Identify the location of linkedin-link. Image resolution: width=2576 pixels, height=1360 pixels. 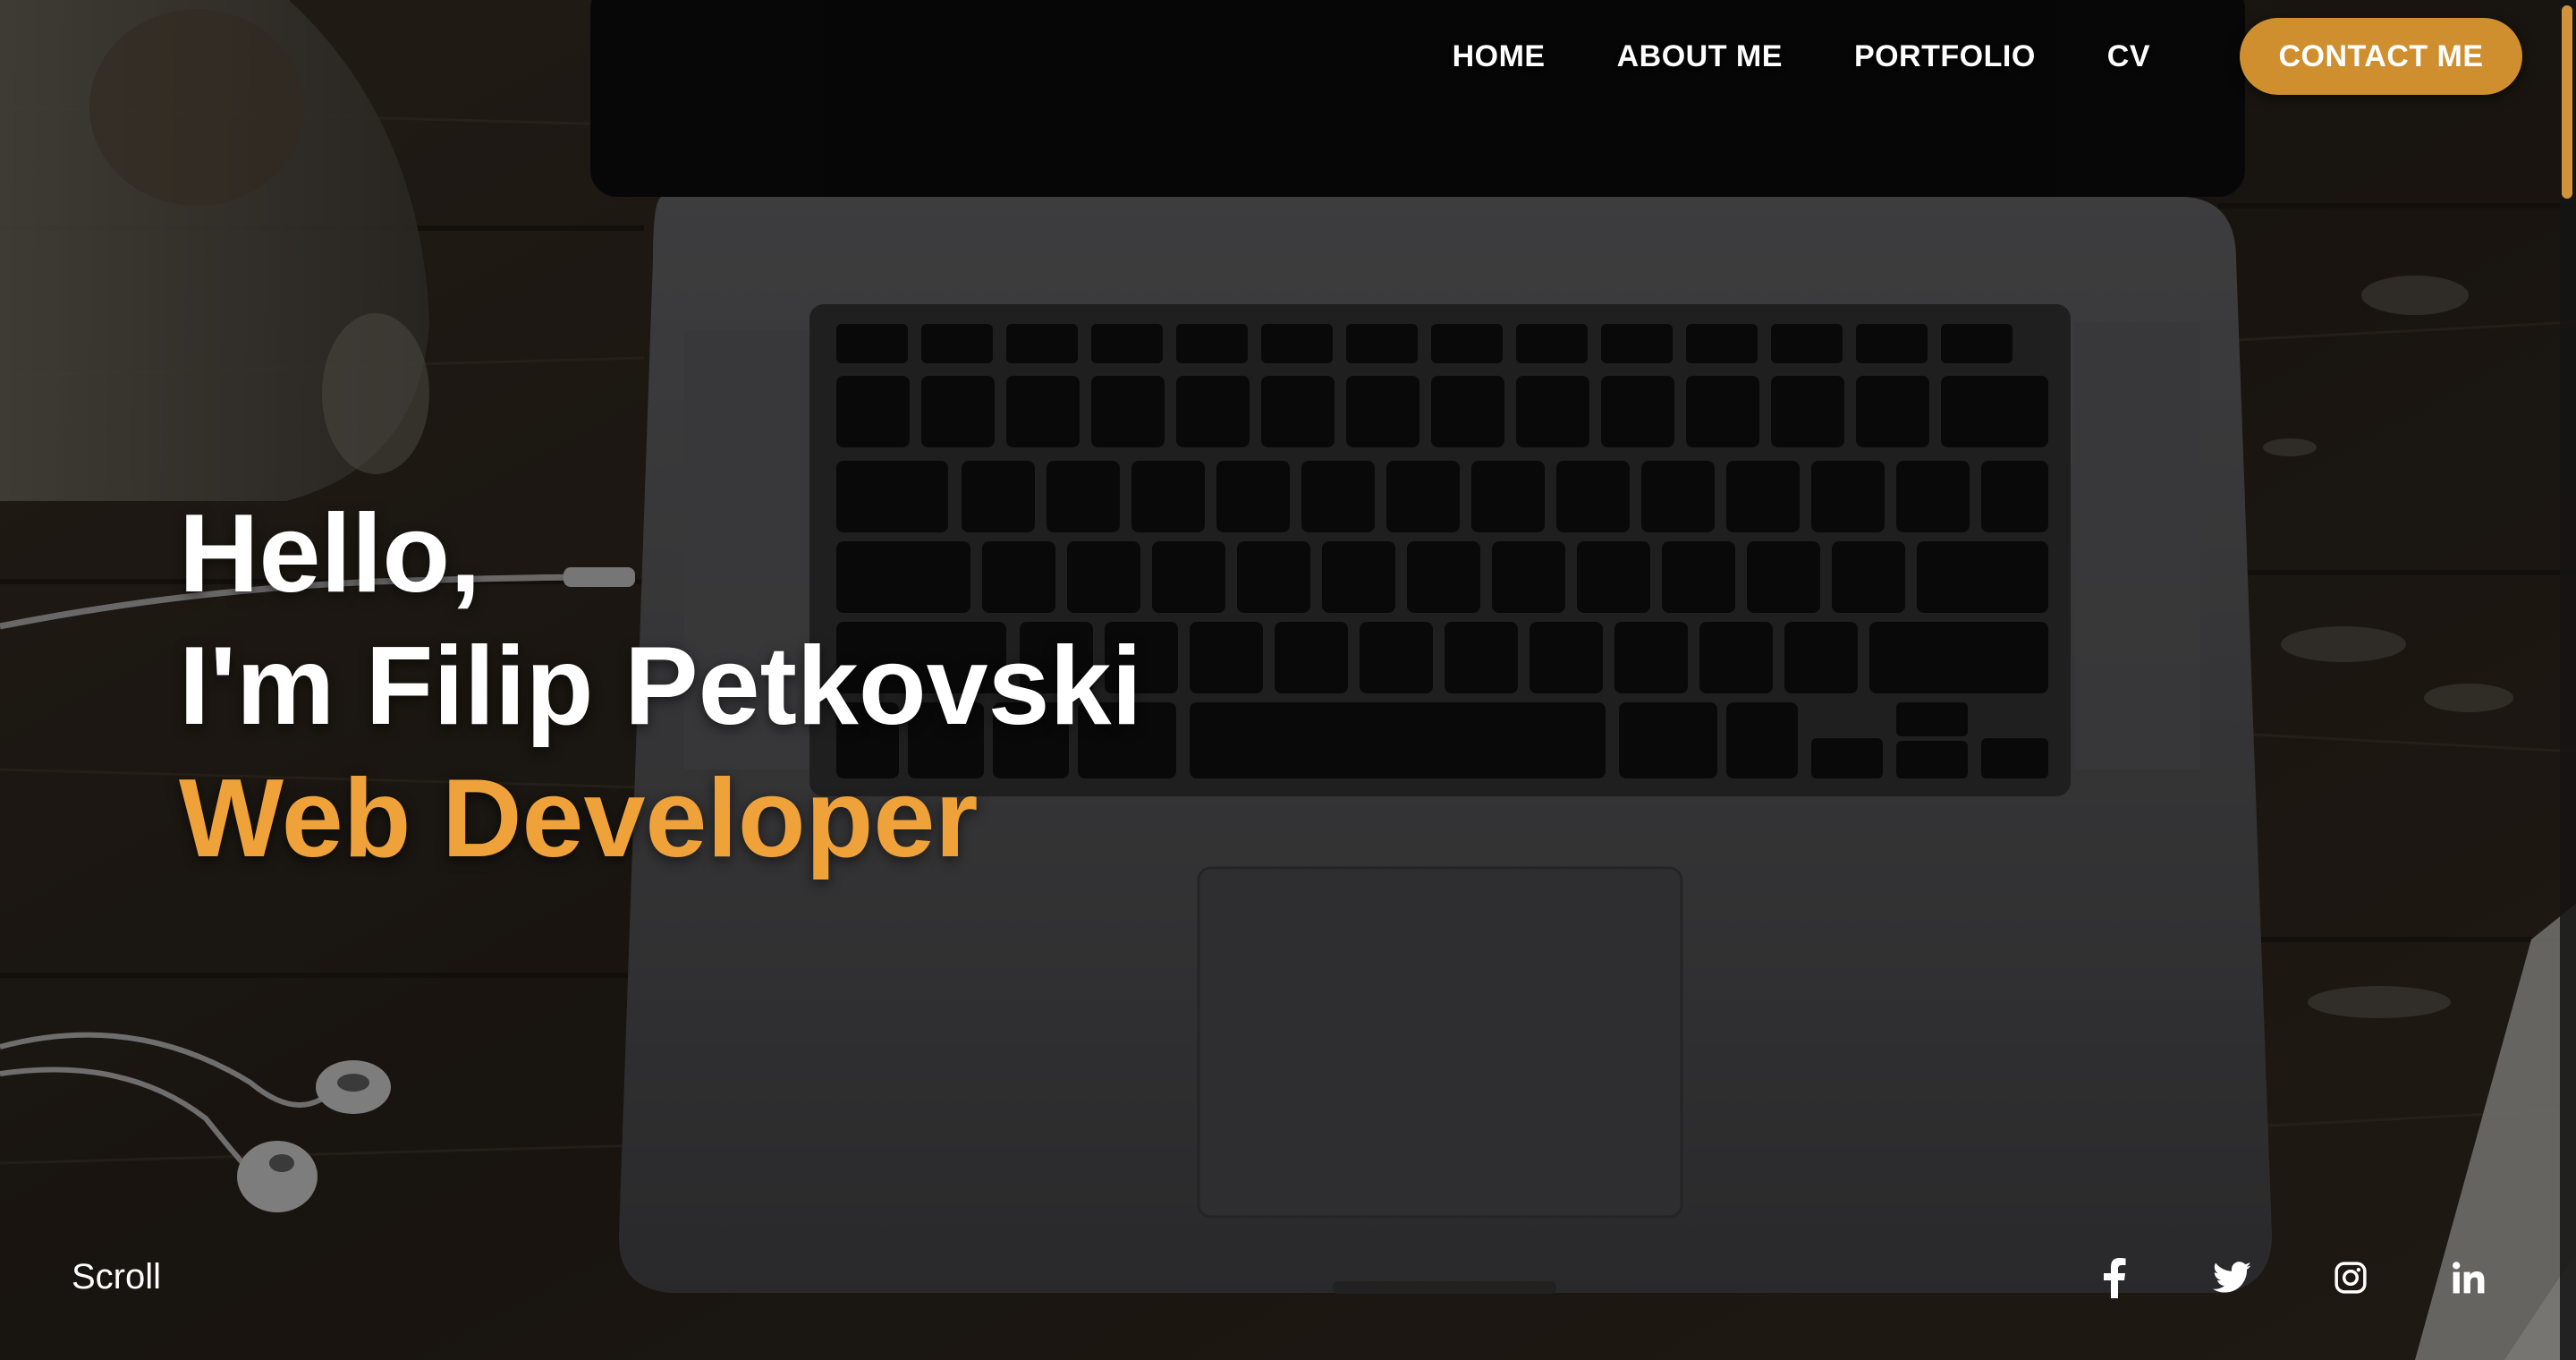
(2468, 1277).